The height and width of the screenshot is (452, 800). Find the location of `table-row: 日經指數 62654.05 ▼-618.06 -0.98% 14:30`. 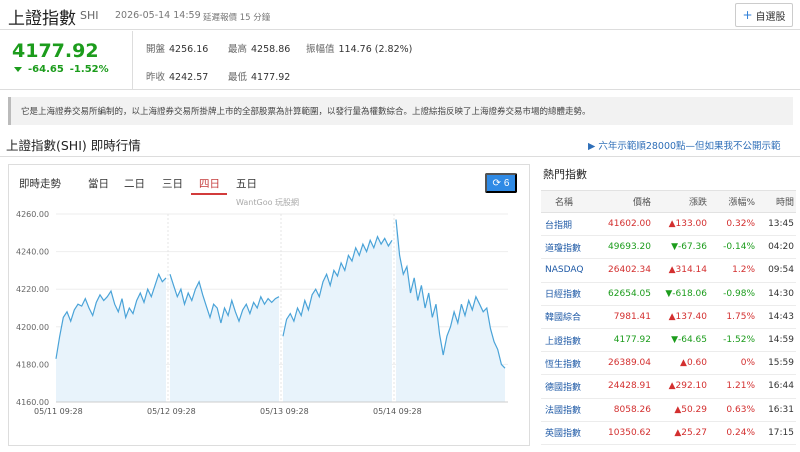

table-row: 日經指數 62654.05 ▼-618.06 -0.98% 14:30 is located at coordinates (668, 294).